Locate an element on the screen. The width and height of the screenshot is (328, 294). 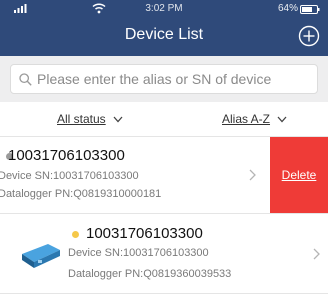
status-filter-dropdown: All status is located at coordinates (90, 119).